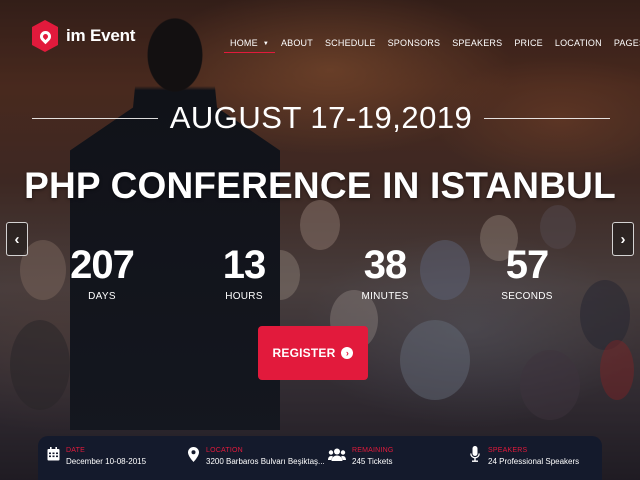 This screenshot has width=640, height=480. What do you see at coordinates (350, 43) in the screenshot?
I see `nav-label: SCHEDULE` at bounding box center [350, 43].